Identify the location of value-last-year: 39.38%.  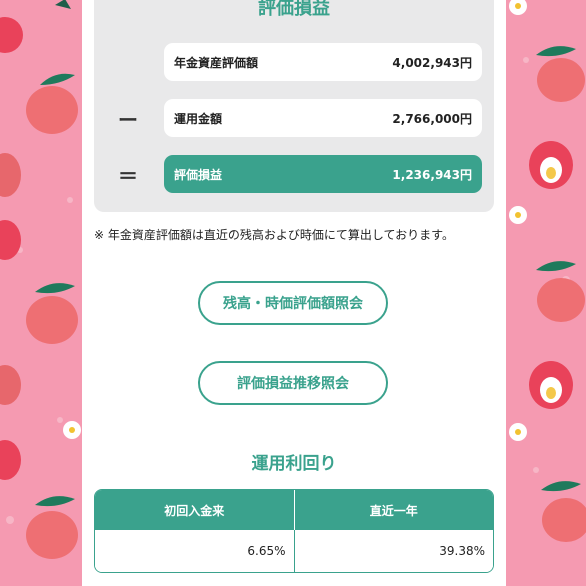
(393, 551).